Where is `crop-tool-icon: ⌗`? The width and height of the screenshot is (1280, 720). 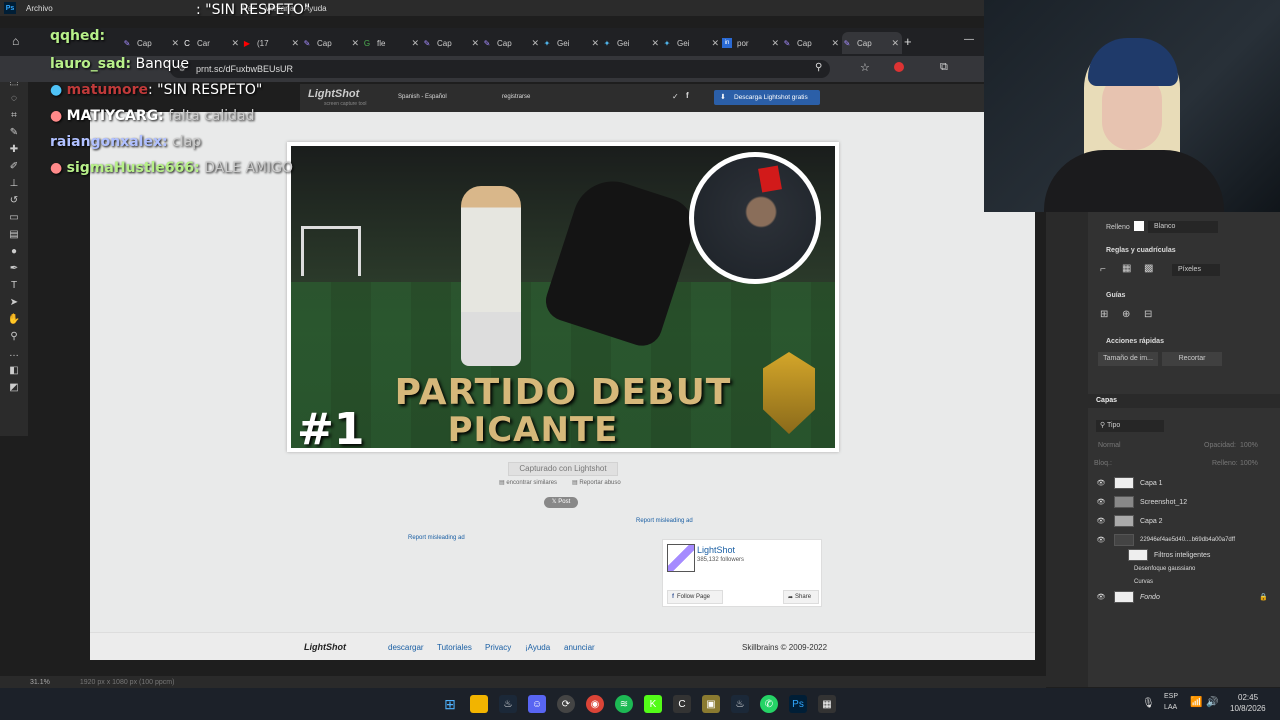 crop-tool-icon: ⌗ is located at coordinates (14, 115).